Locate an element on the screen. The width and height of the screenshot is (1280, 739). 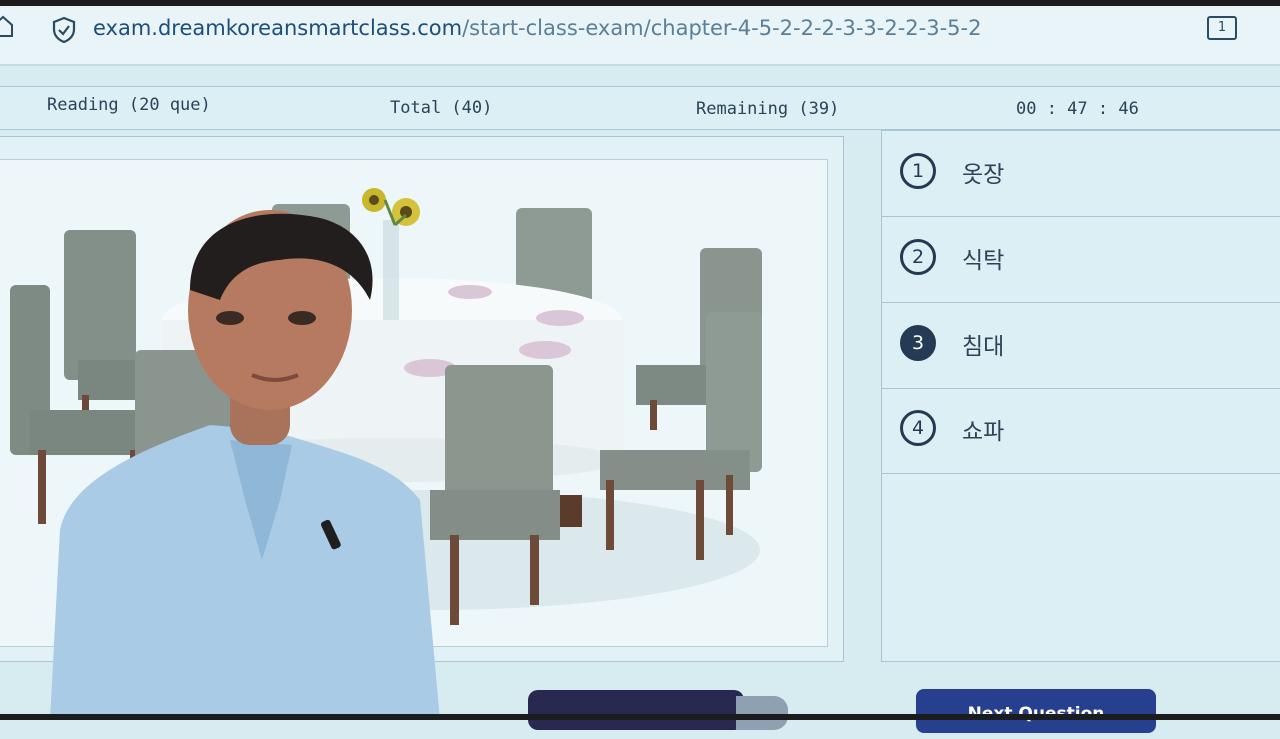
option-number-3: 3 is located at coordinates (918, 343).